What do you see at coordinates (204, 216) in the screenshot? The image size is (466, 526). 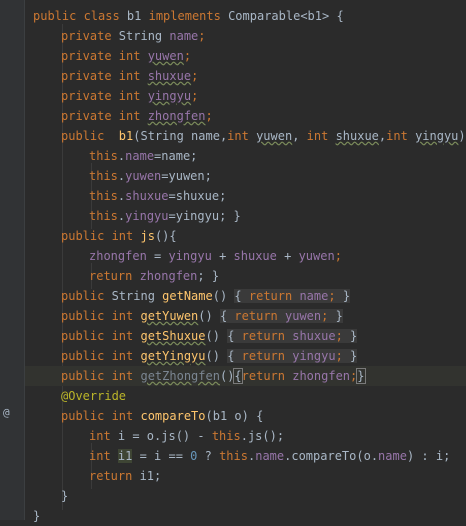 I see `assign-value: =yingyu; }` at bounding box center [204, 216].